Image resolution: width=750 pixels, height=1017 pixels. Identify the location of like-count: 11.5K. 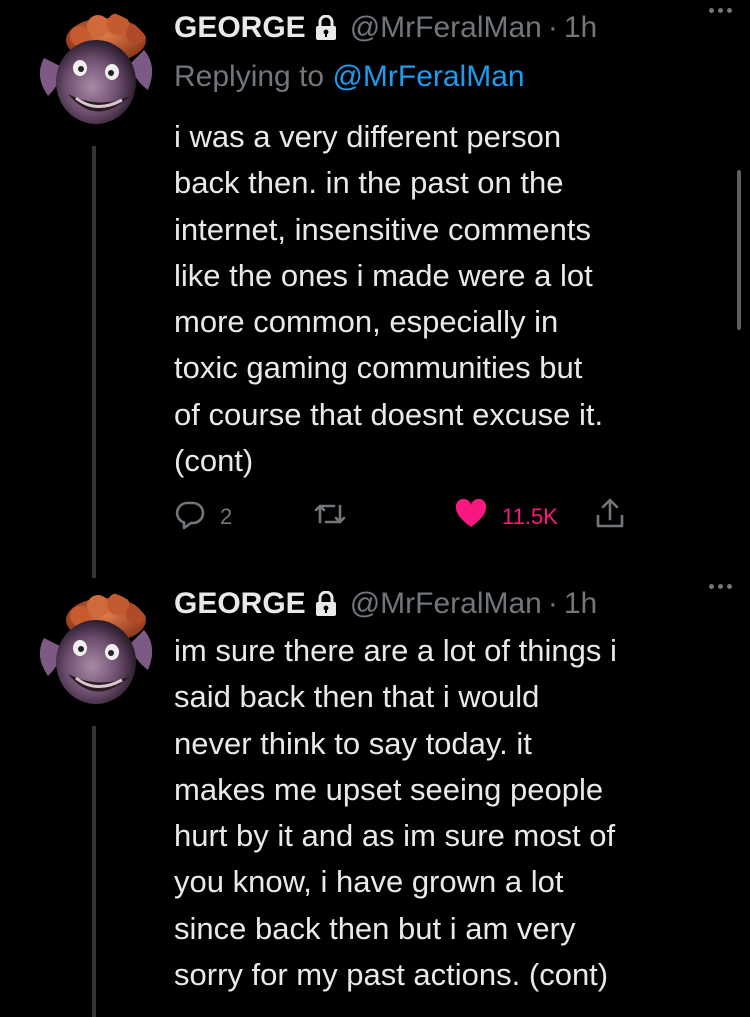
(530, 516).